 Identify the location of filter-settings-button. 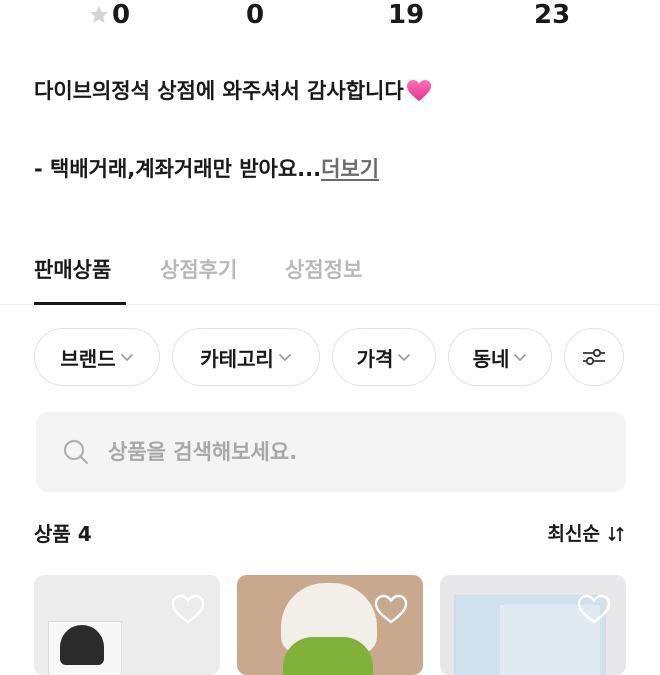
(594, 357).